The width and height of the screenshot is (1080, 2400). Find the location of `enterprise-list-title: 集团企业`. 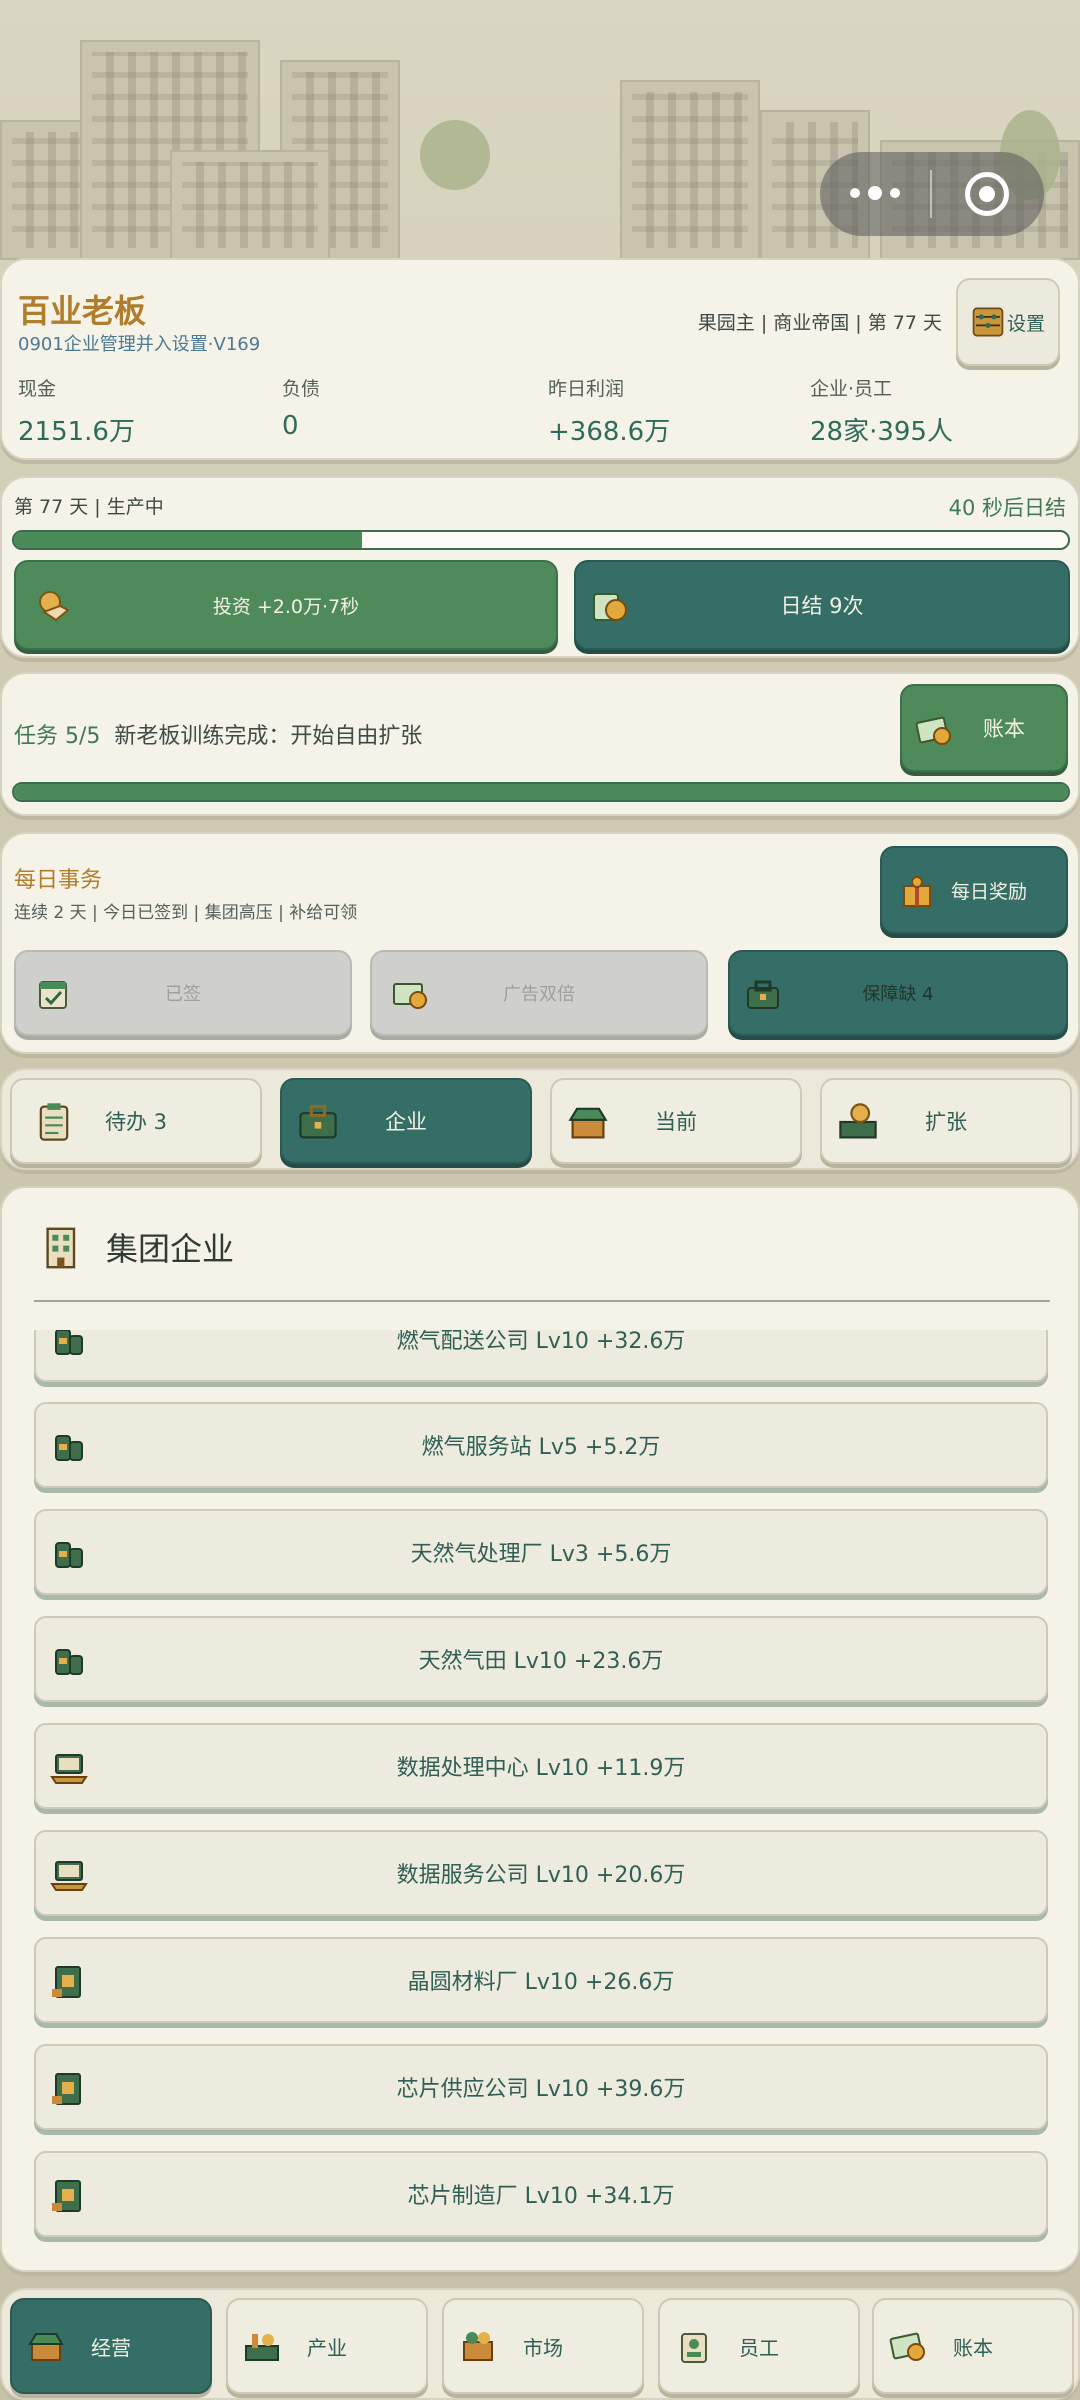

enterprise-list-title: 集团企业 is located at coordinates (170, 1249).